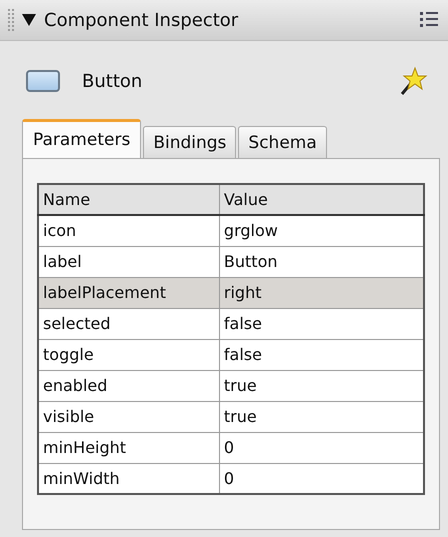 Image resolution: width=448 pixels, height=537 pixels. What do you see at coordinates (129, 199) in the screenshot?
I see `column-header: Name` at bounding box center [129, 199].